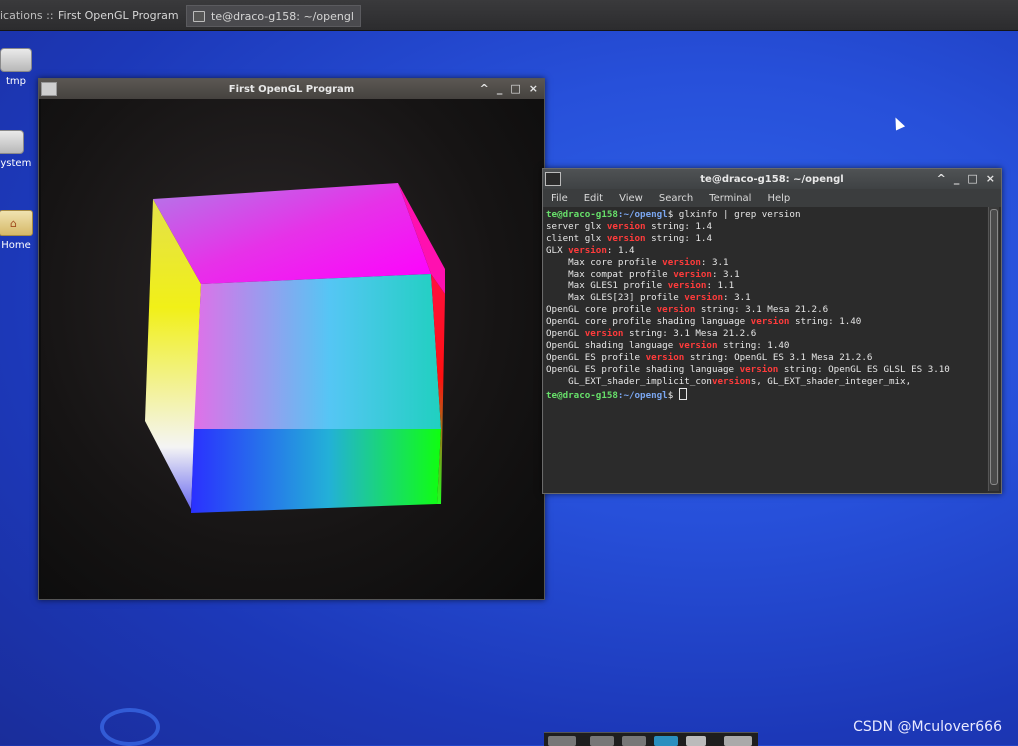 Image resolution: width=1018 pixels, height=746 pixels. I want to click on output-line: OpenGL ES profile version string, so click(766, 358).